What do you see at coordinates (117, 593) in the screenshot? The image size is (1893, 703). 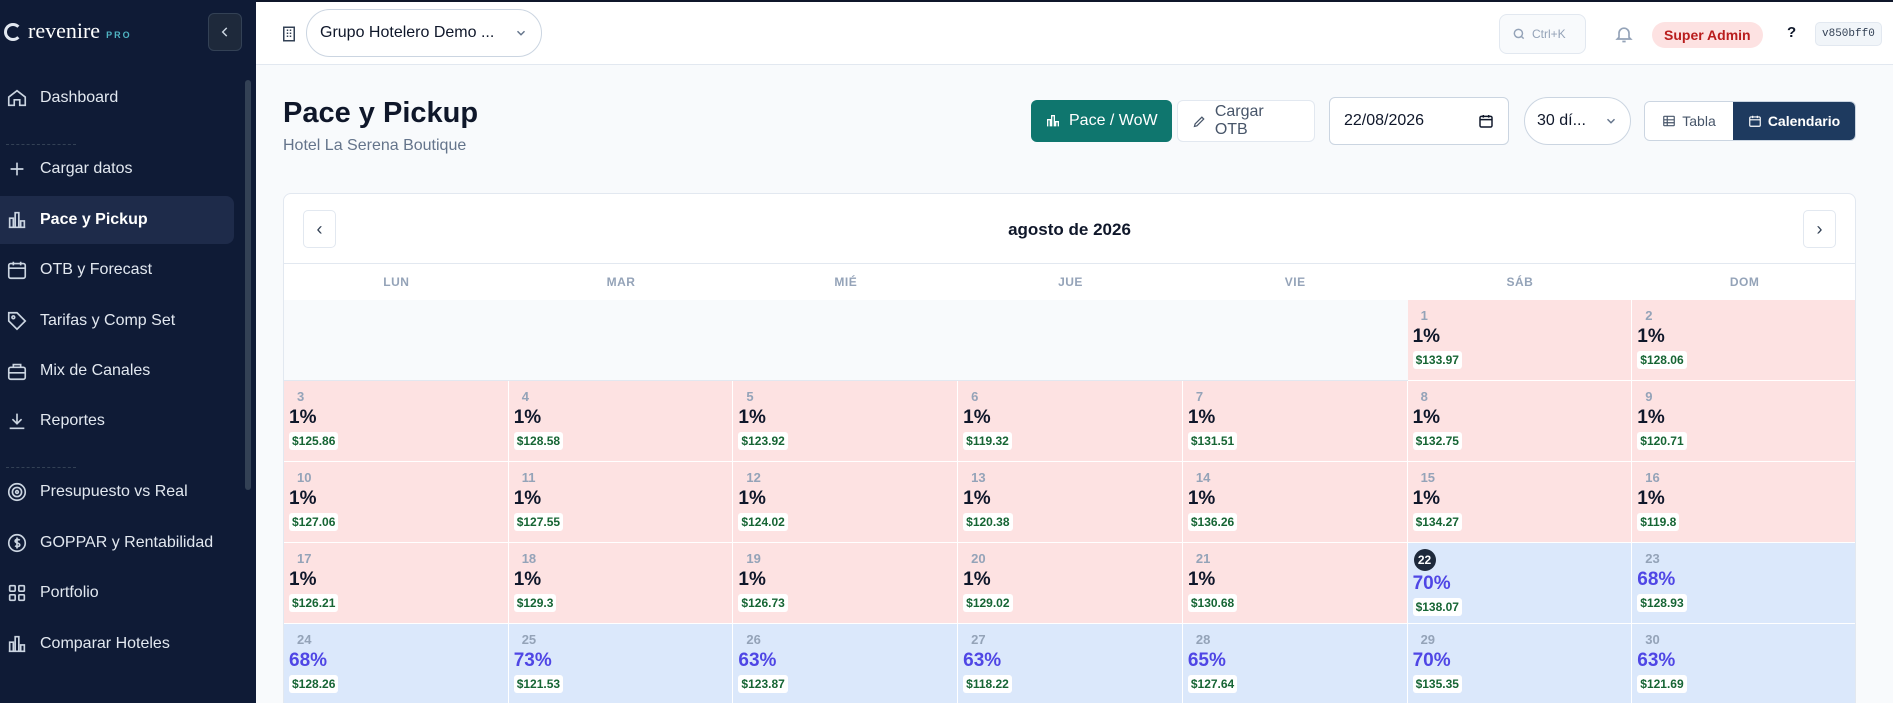 I see `sidebar-item-portfolio: Portfolio` at bounding box center [117, 593].